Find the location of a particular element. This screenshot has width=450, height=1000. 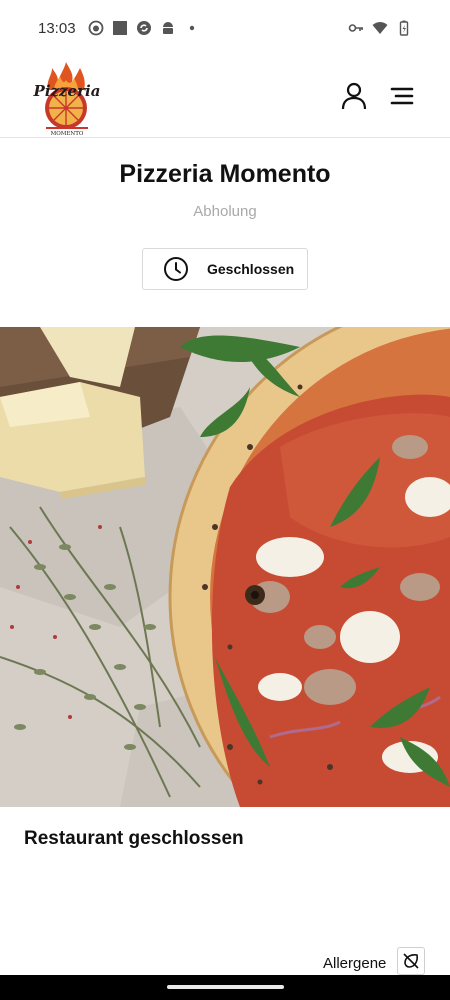

pizzeria-logo: Pizzeria MOMENTO is located at coordinates (67, 97).